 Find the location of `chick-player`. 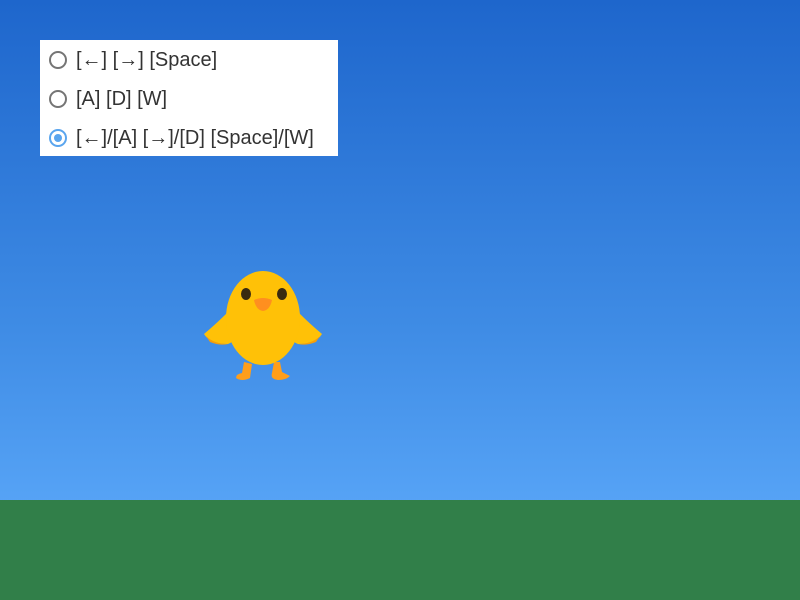

chick-player is located at coordinates (263, 325).